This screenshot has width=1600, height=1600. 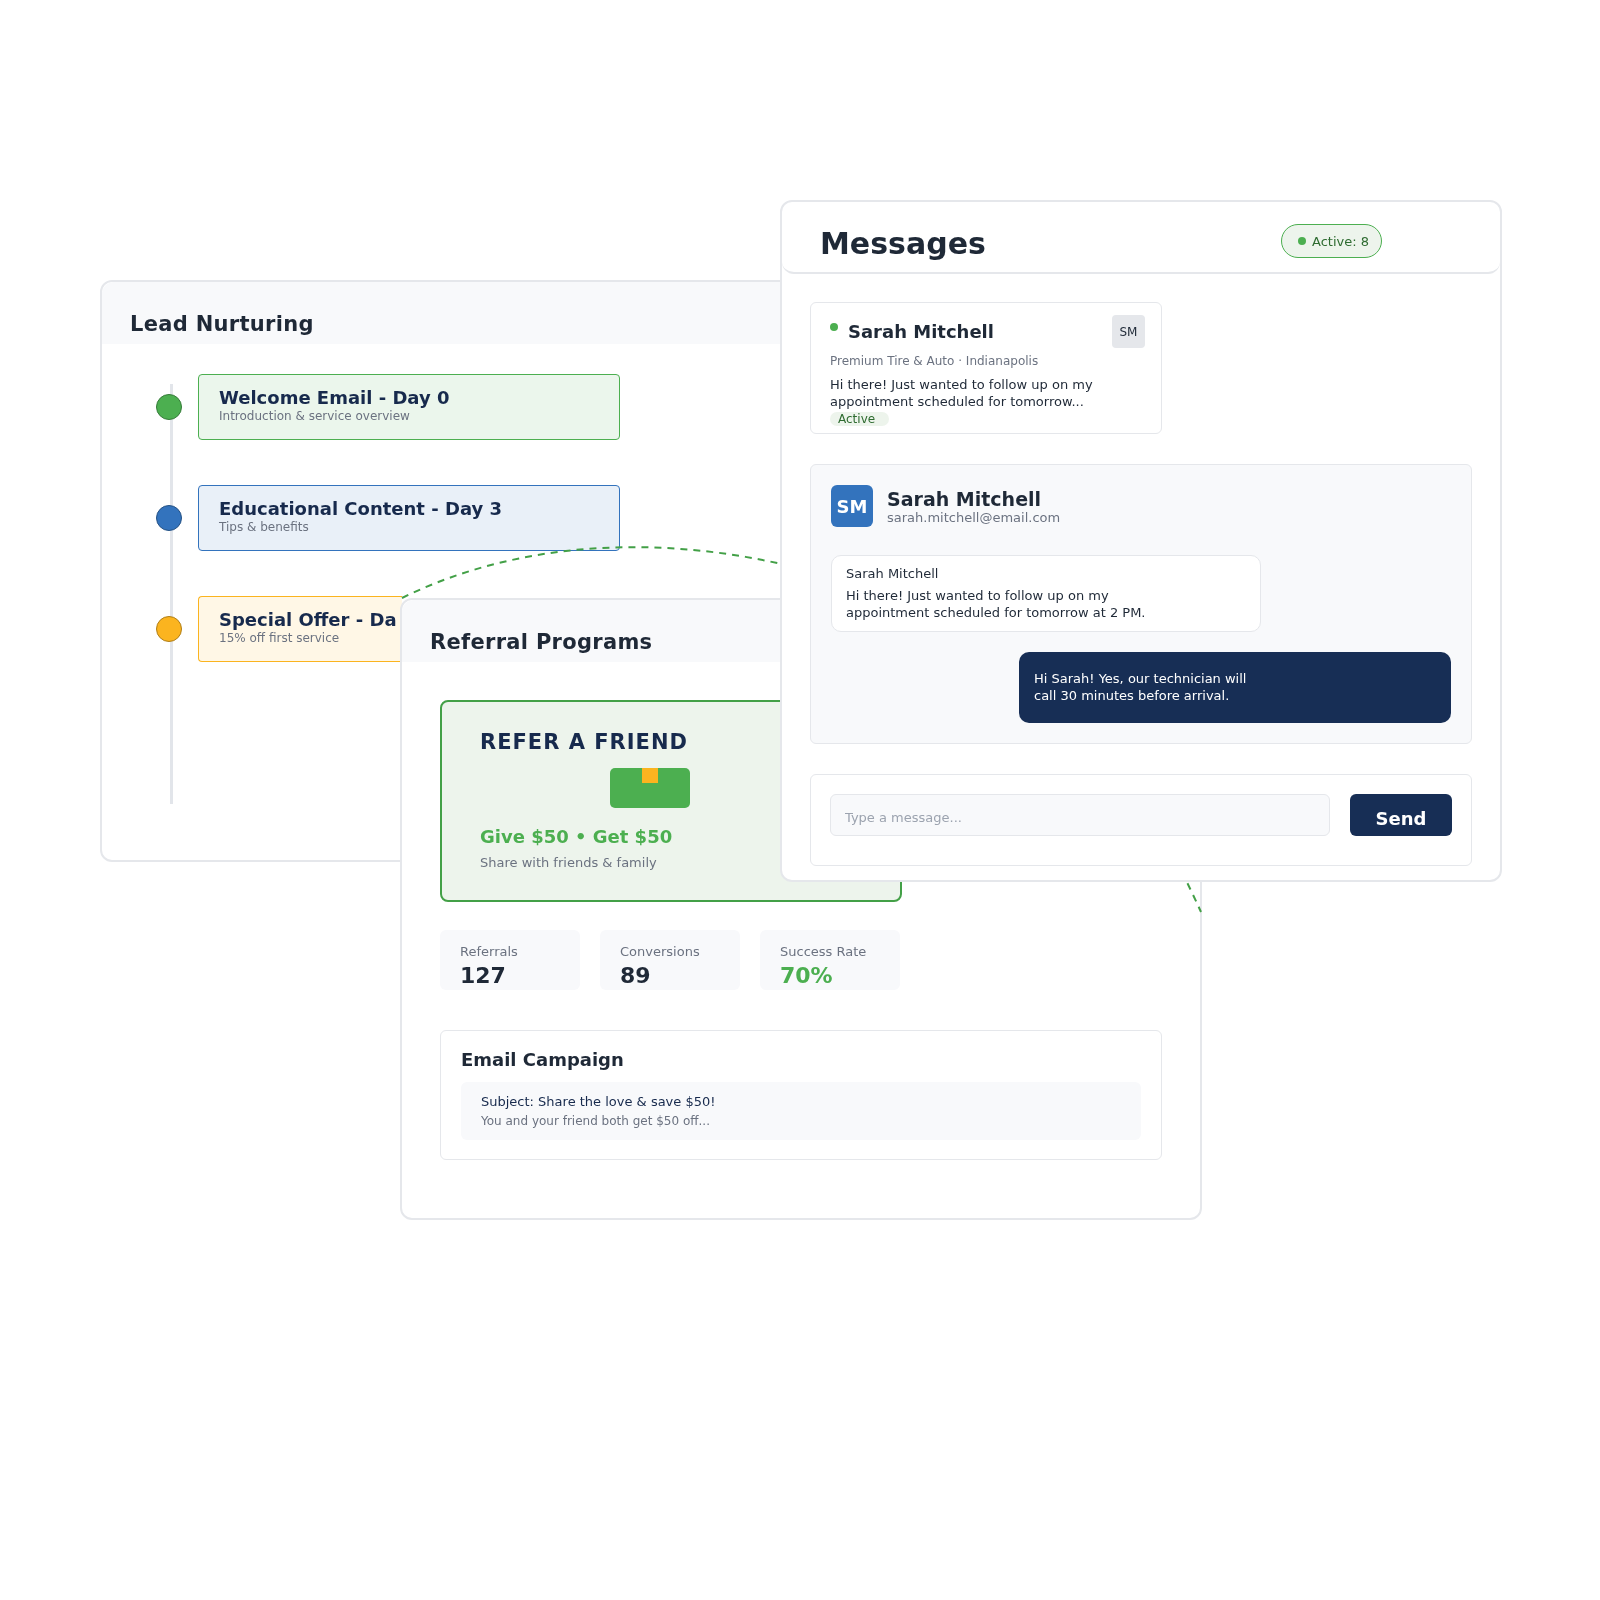 What do you see at coordinates (222, 324) in the screenshot?
I see `panel-title: Lead Nurturing` at bounding box center [222, 324].